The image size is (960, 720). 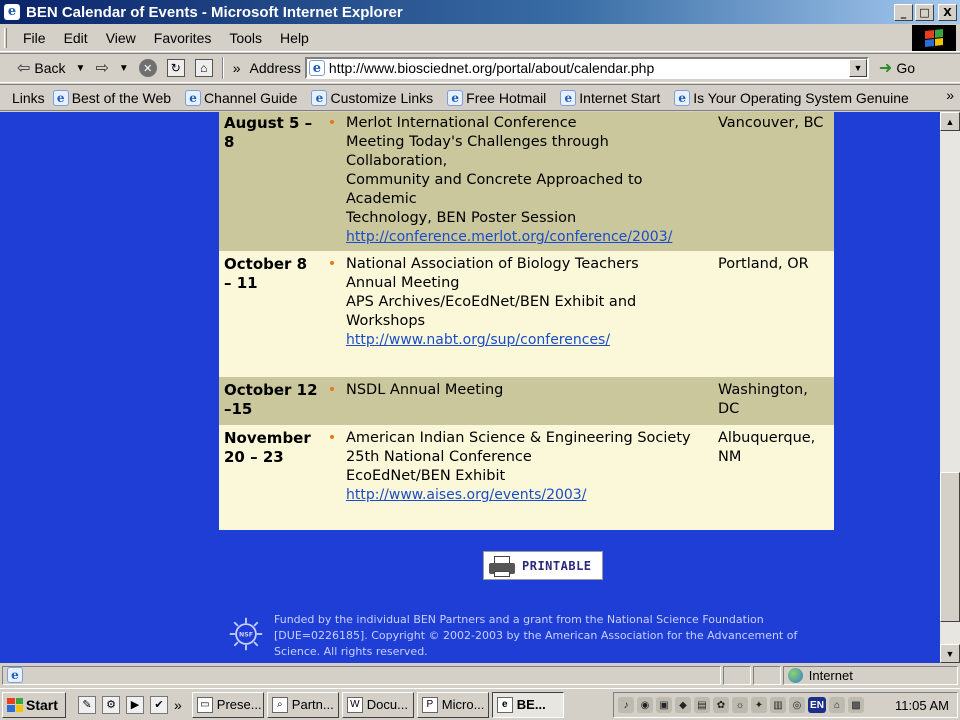 I want to click on tray-app-icon: ◎, so click(x=797, y=705).